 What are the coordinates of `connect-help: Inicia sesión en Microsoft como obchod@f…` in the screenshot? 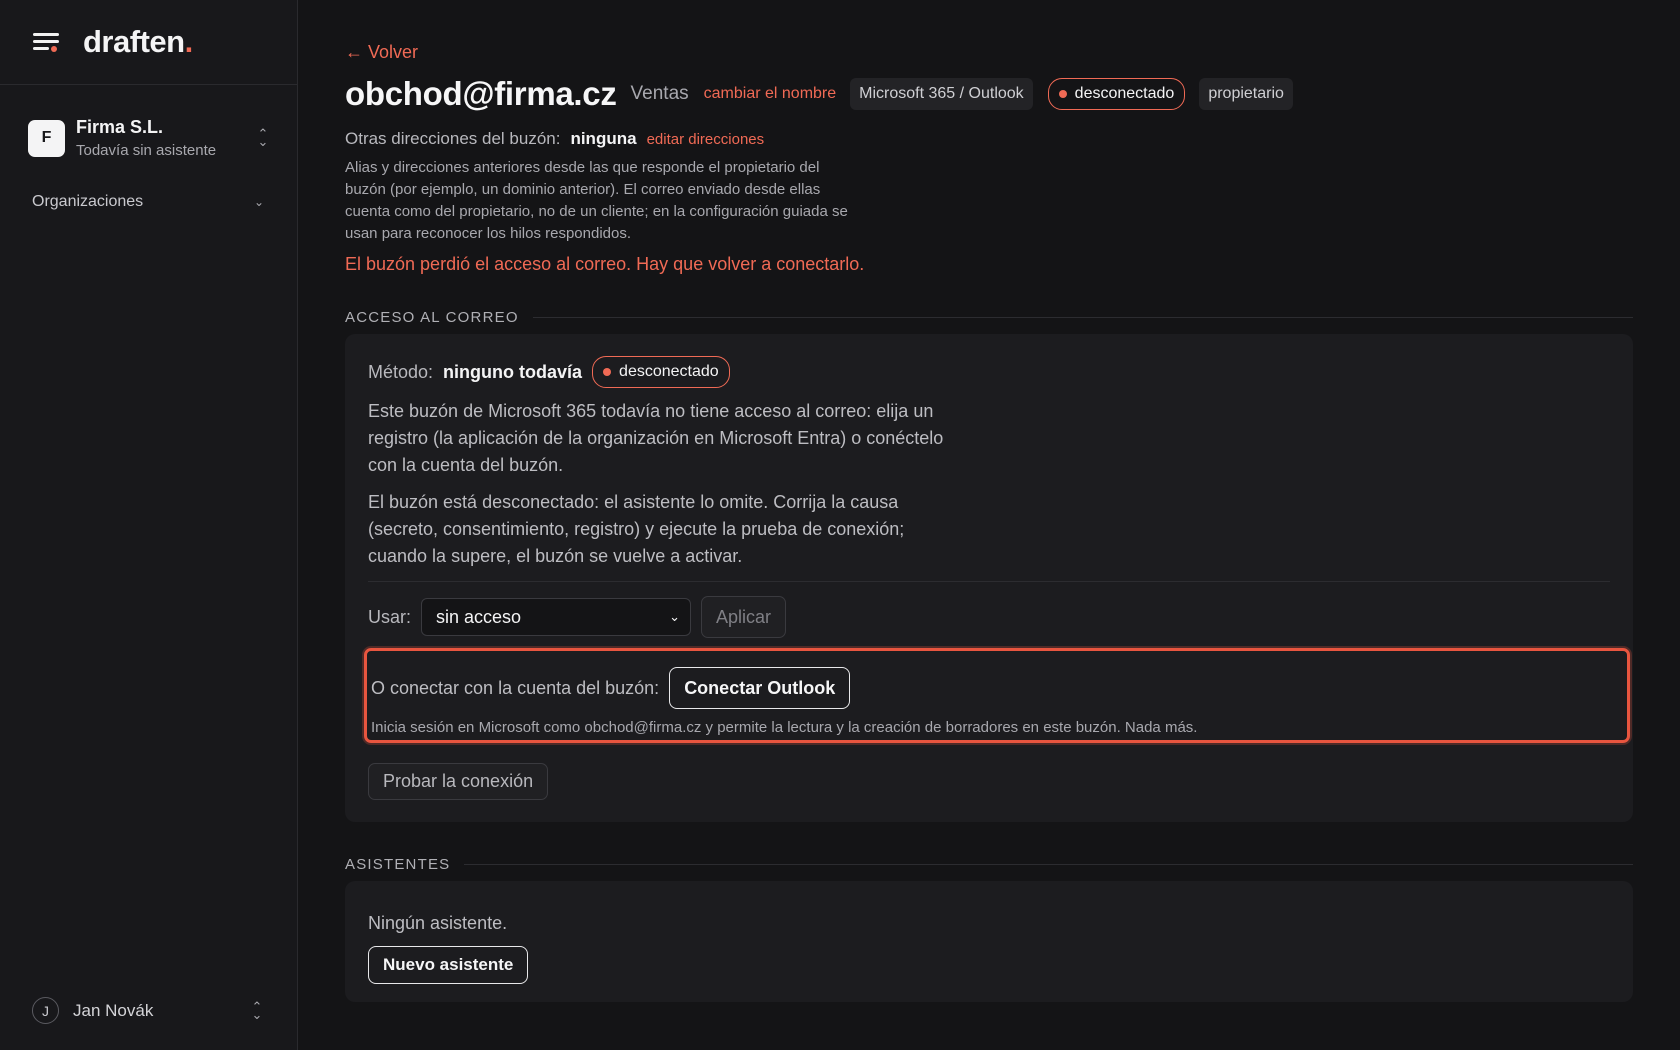 It's located at (784, 727).